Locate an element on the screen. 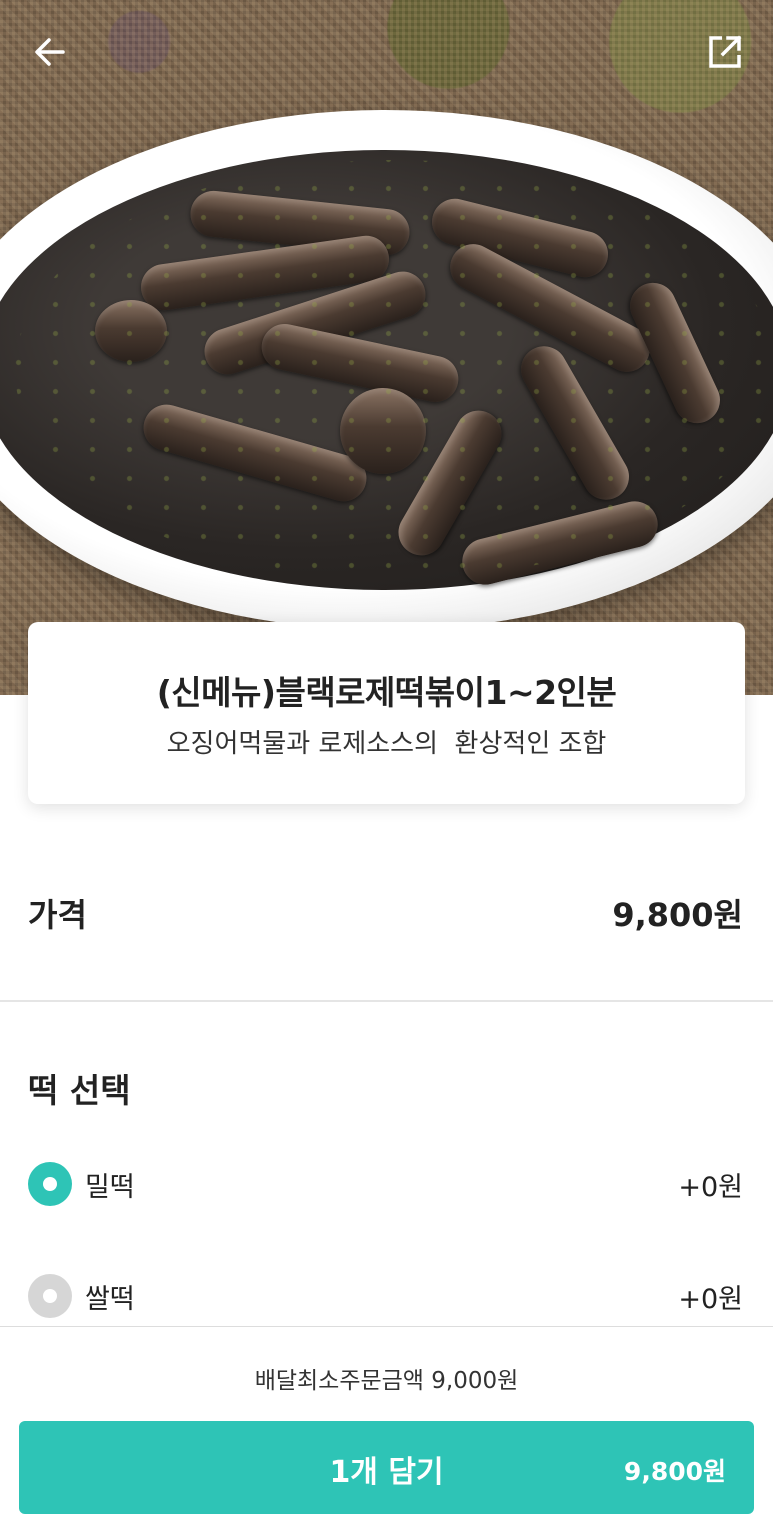 The height and width of the screenshot is (1539, 773). min-order-amount: 배달최소주문금액 9,000원 is located at coordinates (386, 1381).